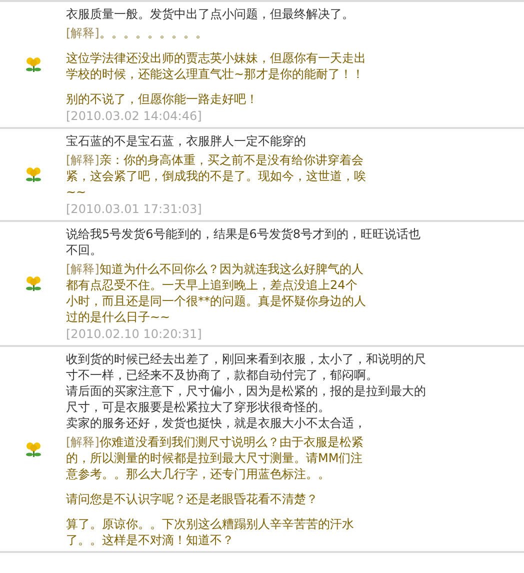 The image size is (524, 573). I want to click on review-text: 宝石蓝的不是宝石蓝，衣服胖人一定不能穿的, so click(186, 141).